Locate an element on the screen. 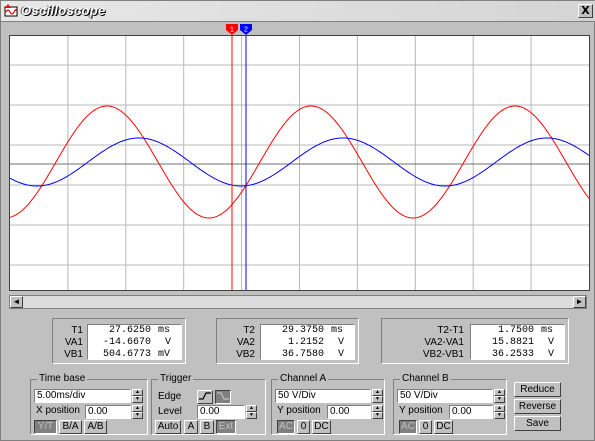 The width and height of the screenshot is (595, 441). title-bar: Oscilloscope X is located at coordinates (298, 11).